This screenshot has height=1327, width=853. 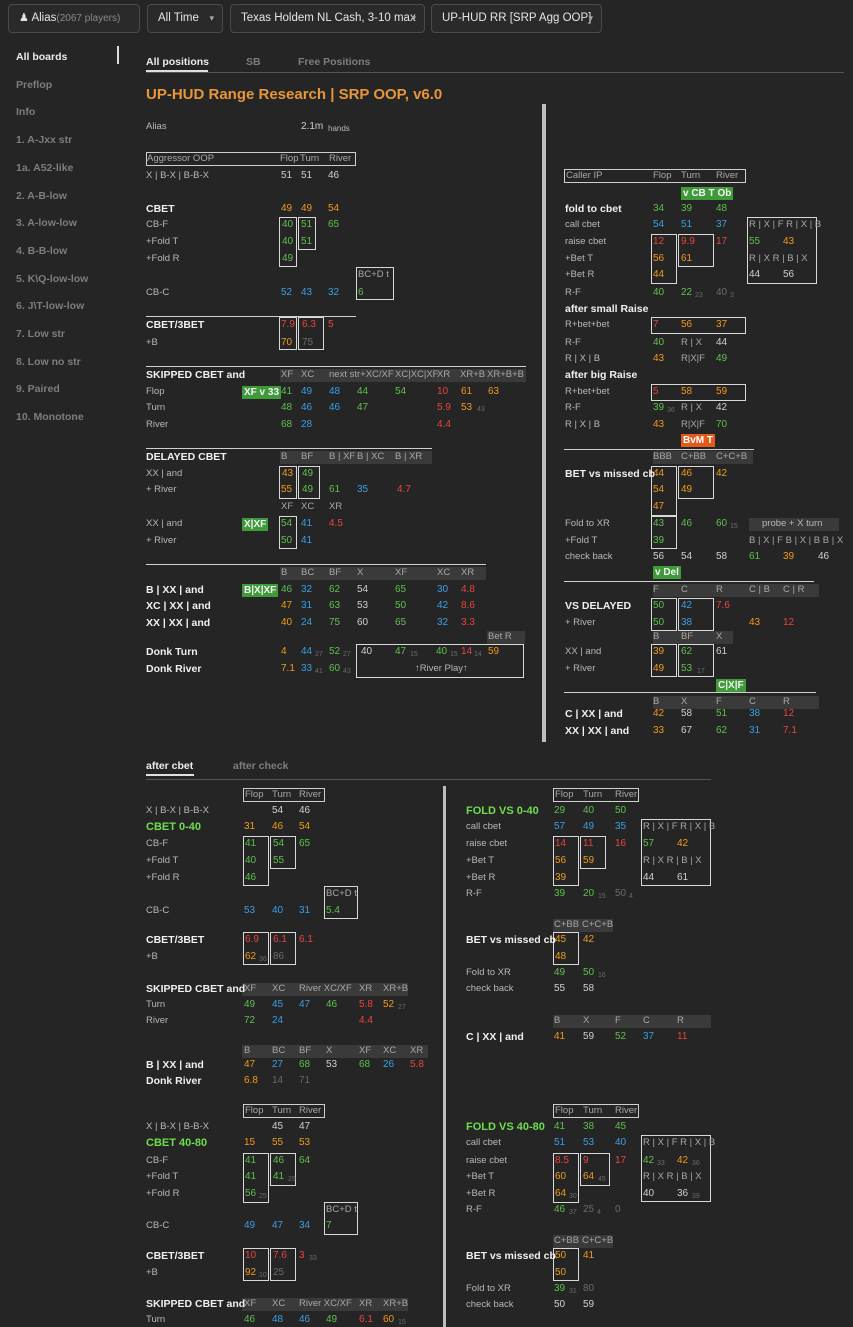 I want to click on tab-after-check: after check, so click(x=260, y=766).